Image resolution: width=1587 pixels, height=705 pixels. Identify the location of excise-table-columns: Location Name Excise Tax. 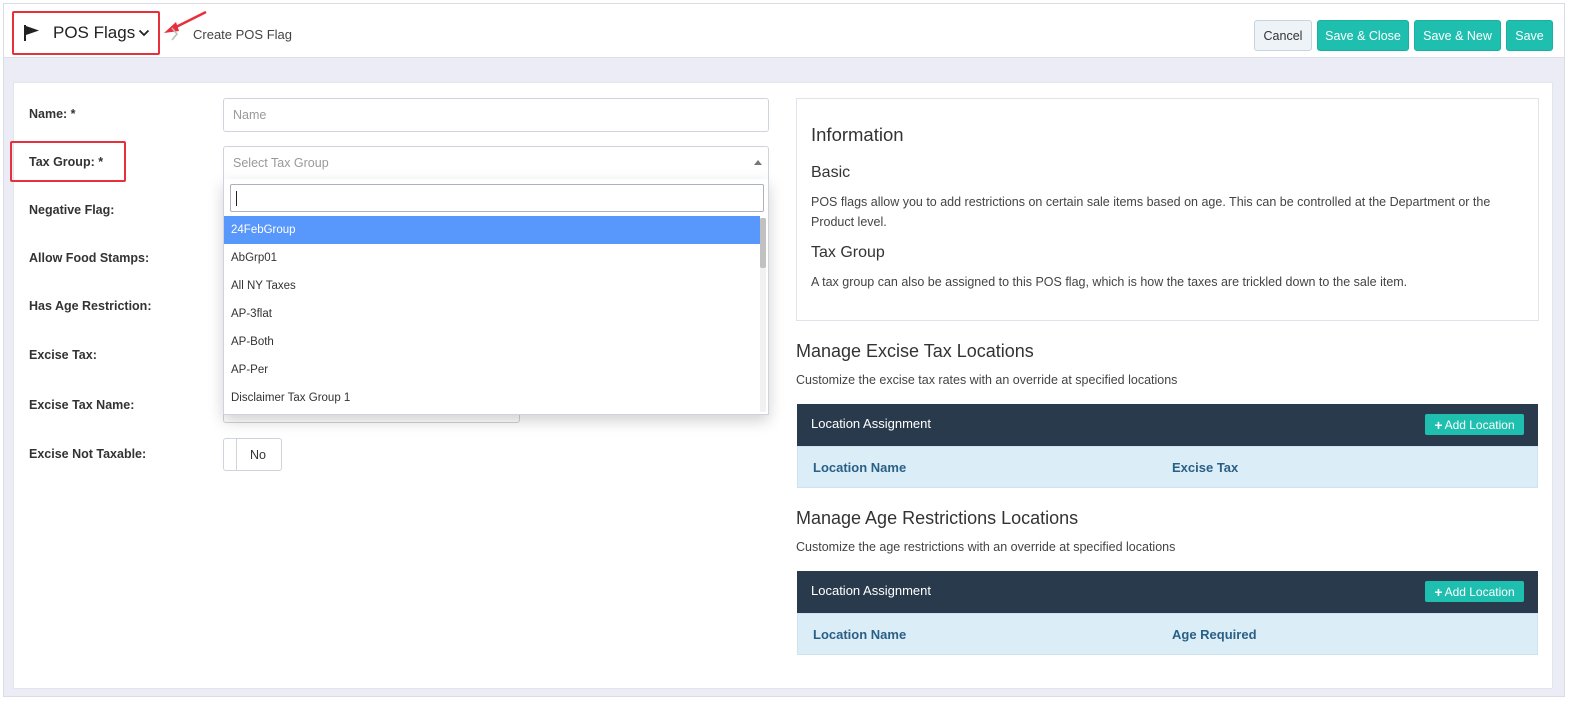
(1167, 467).